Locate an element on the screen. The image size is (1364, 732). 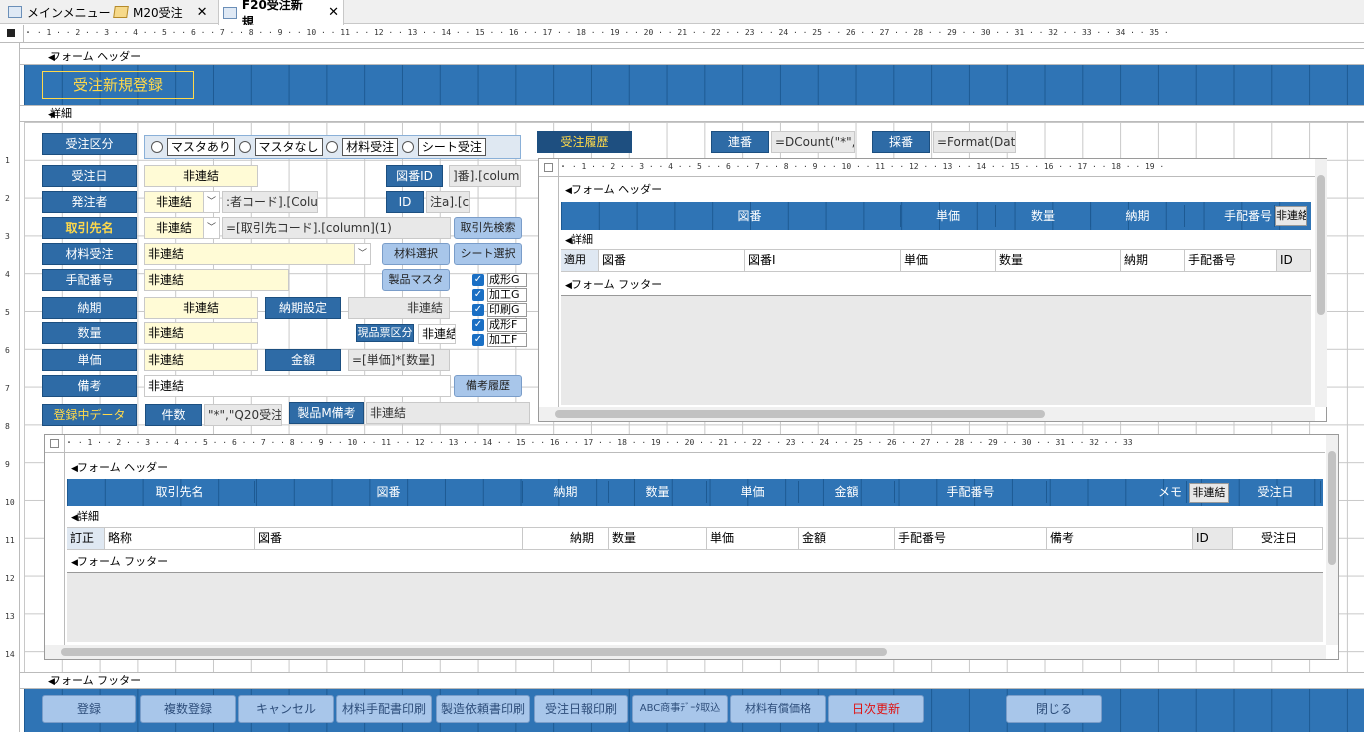
table-cell: 図番I is located at coordinates (823, 261).